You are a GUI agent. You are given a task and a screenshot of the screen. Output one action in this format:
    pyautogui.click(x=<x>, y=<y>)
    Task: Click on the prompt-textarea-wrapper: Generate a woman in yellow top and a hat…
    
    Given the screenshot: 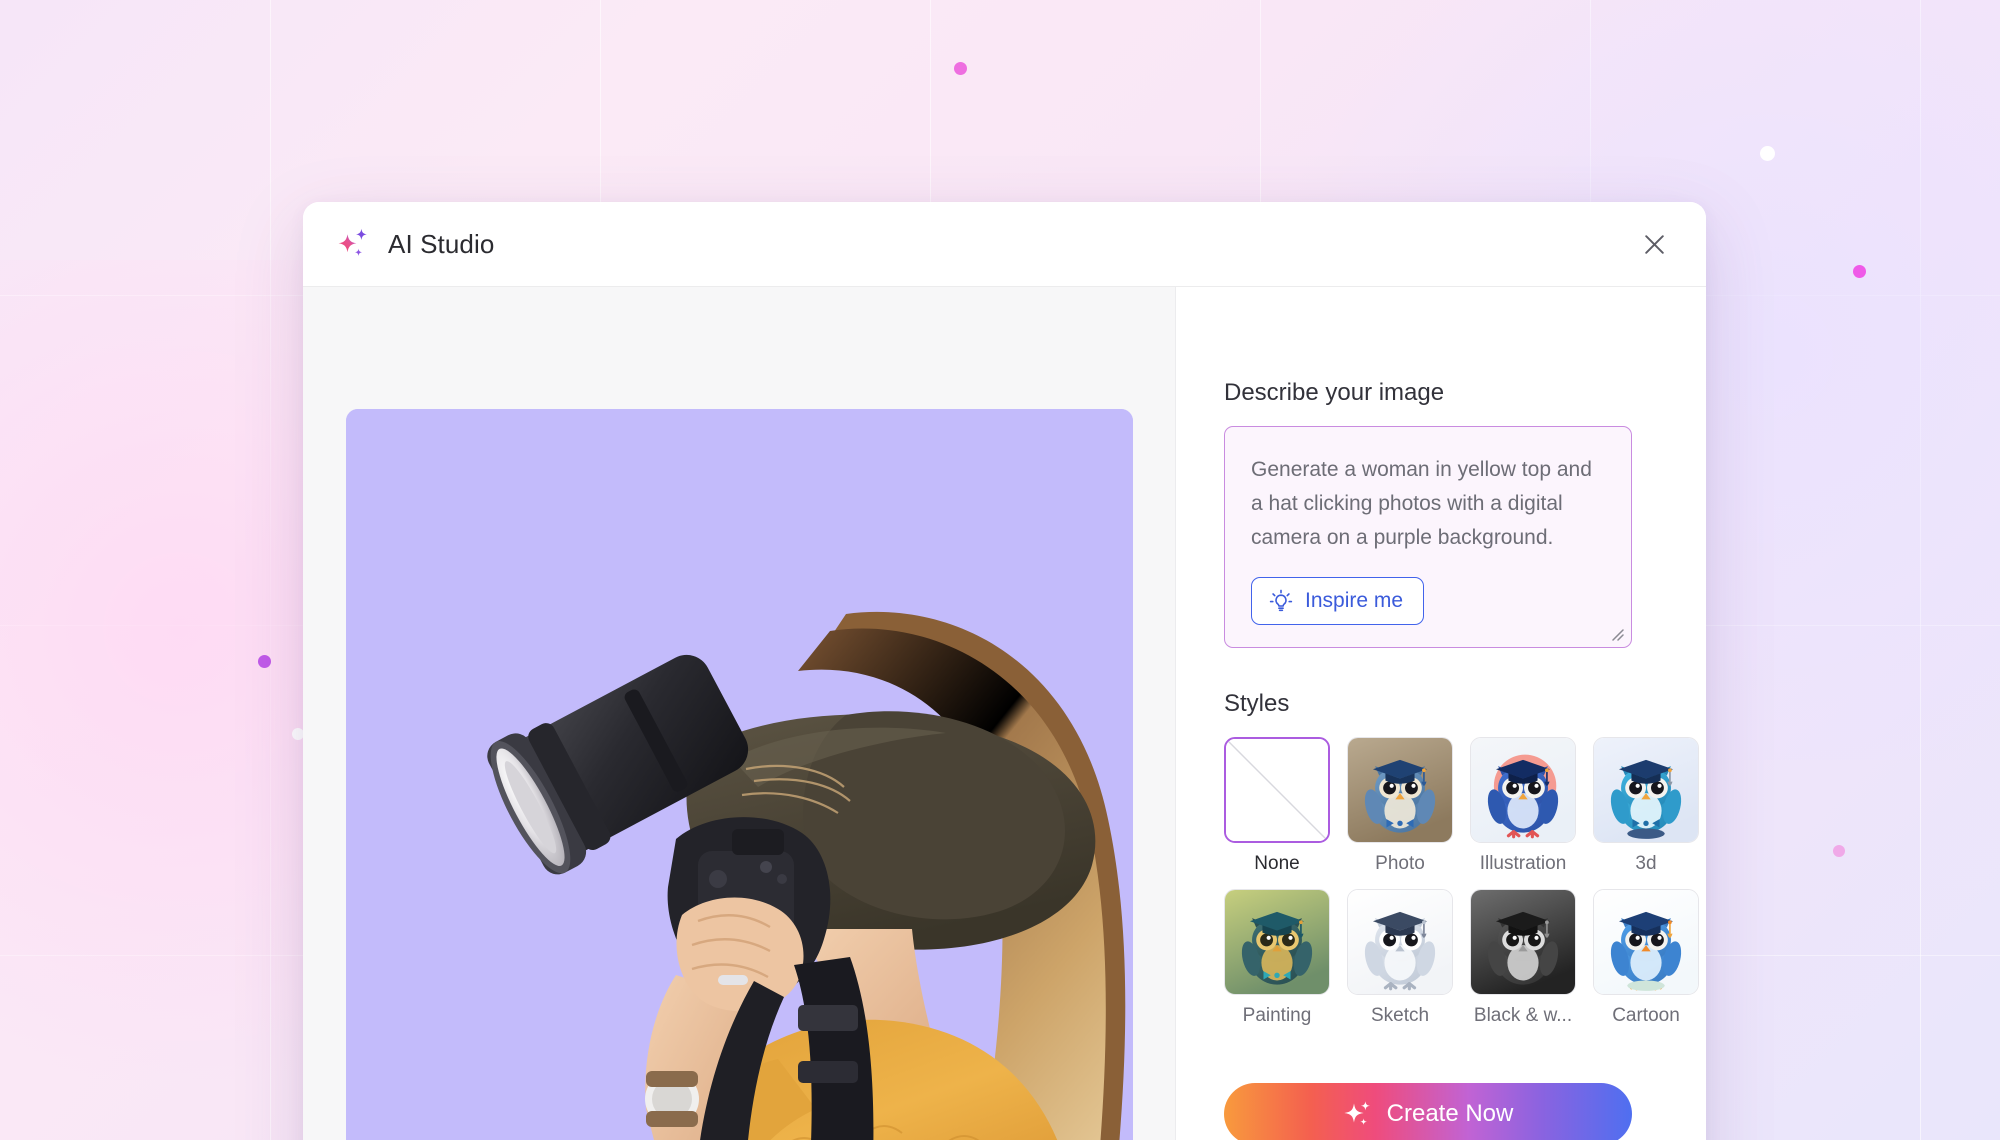 What is the action you would take?
    pyautogui.click(x=1428, y=537)
    